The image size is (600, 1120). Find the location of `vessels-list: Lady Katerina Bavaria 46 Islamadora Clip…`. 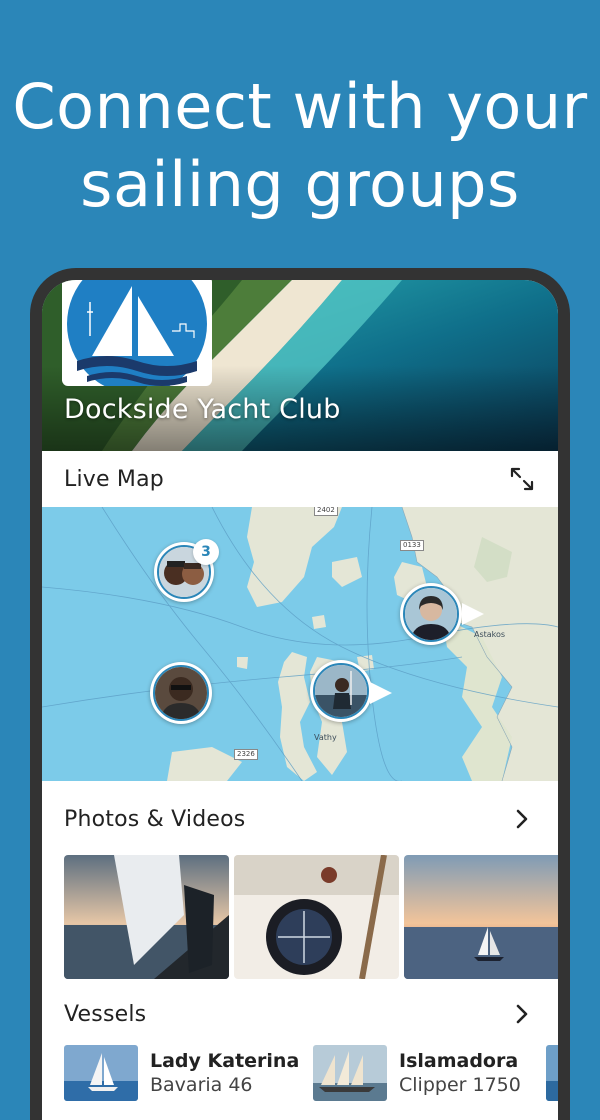

vessels-list: Lady Katerina Bavaria 46 Islamadora Clip… is located at coordinates (300, 1078).